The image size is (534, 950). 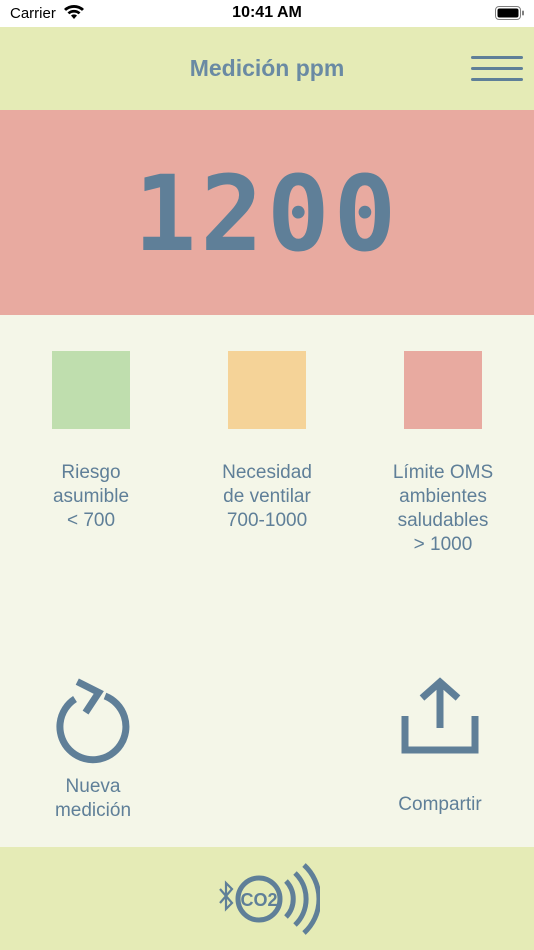 I want to click on nav-bar: Medición ppm, so click(x=267, y=68).